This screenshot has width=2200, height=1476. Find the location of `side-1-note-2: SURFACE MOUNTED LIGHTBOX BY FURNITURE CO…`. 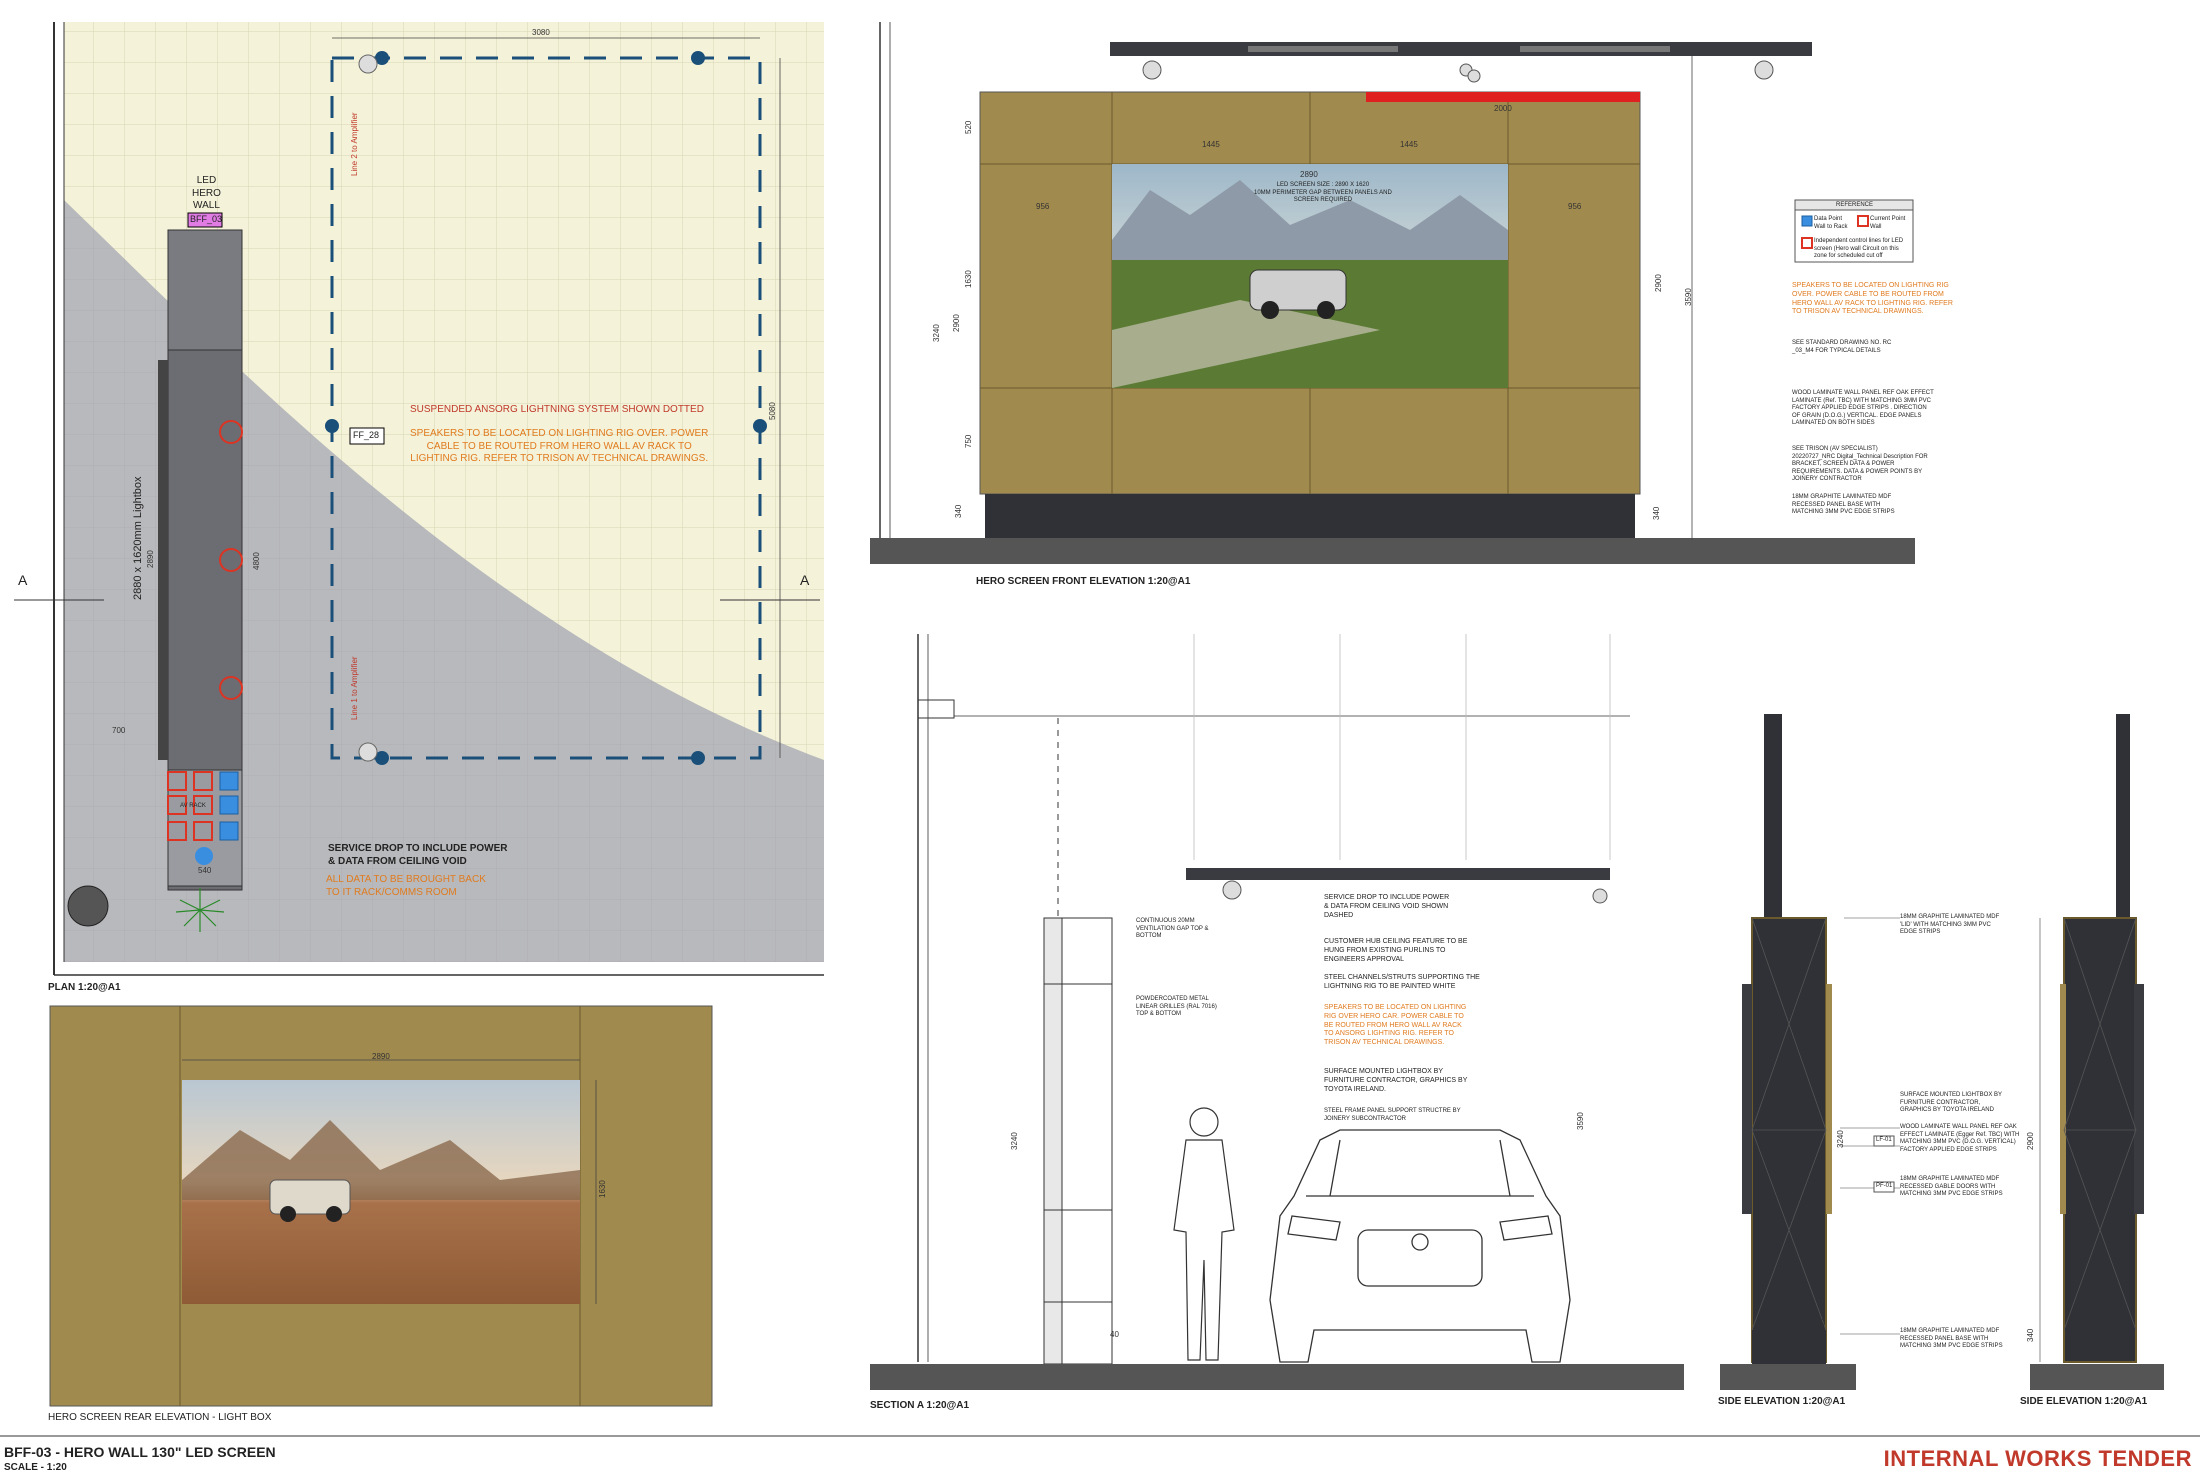

side-1-note-2: SURFACE MOUNTED LIGHTBOX BY FURNITURE CO… is located at coordinates (1951, 1102).